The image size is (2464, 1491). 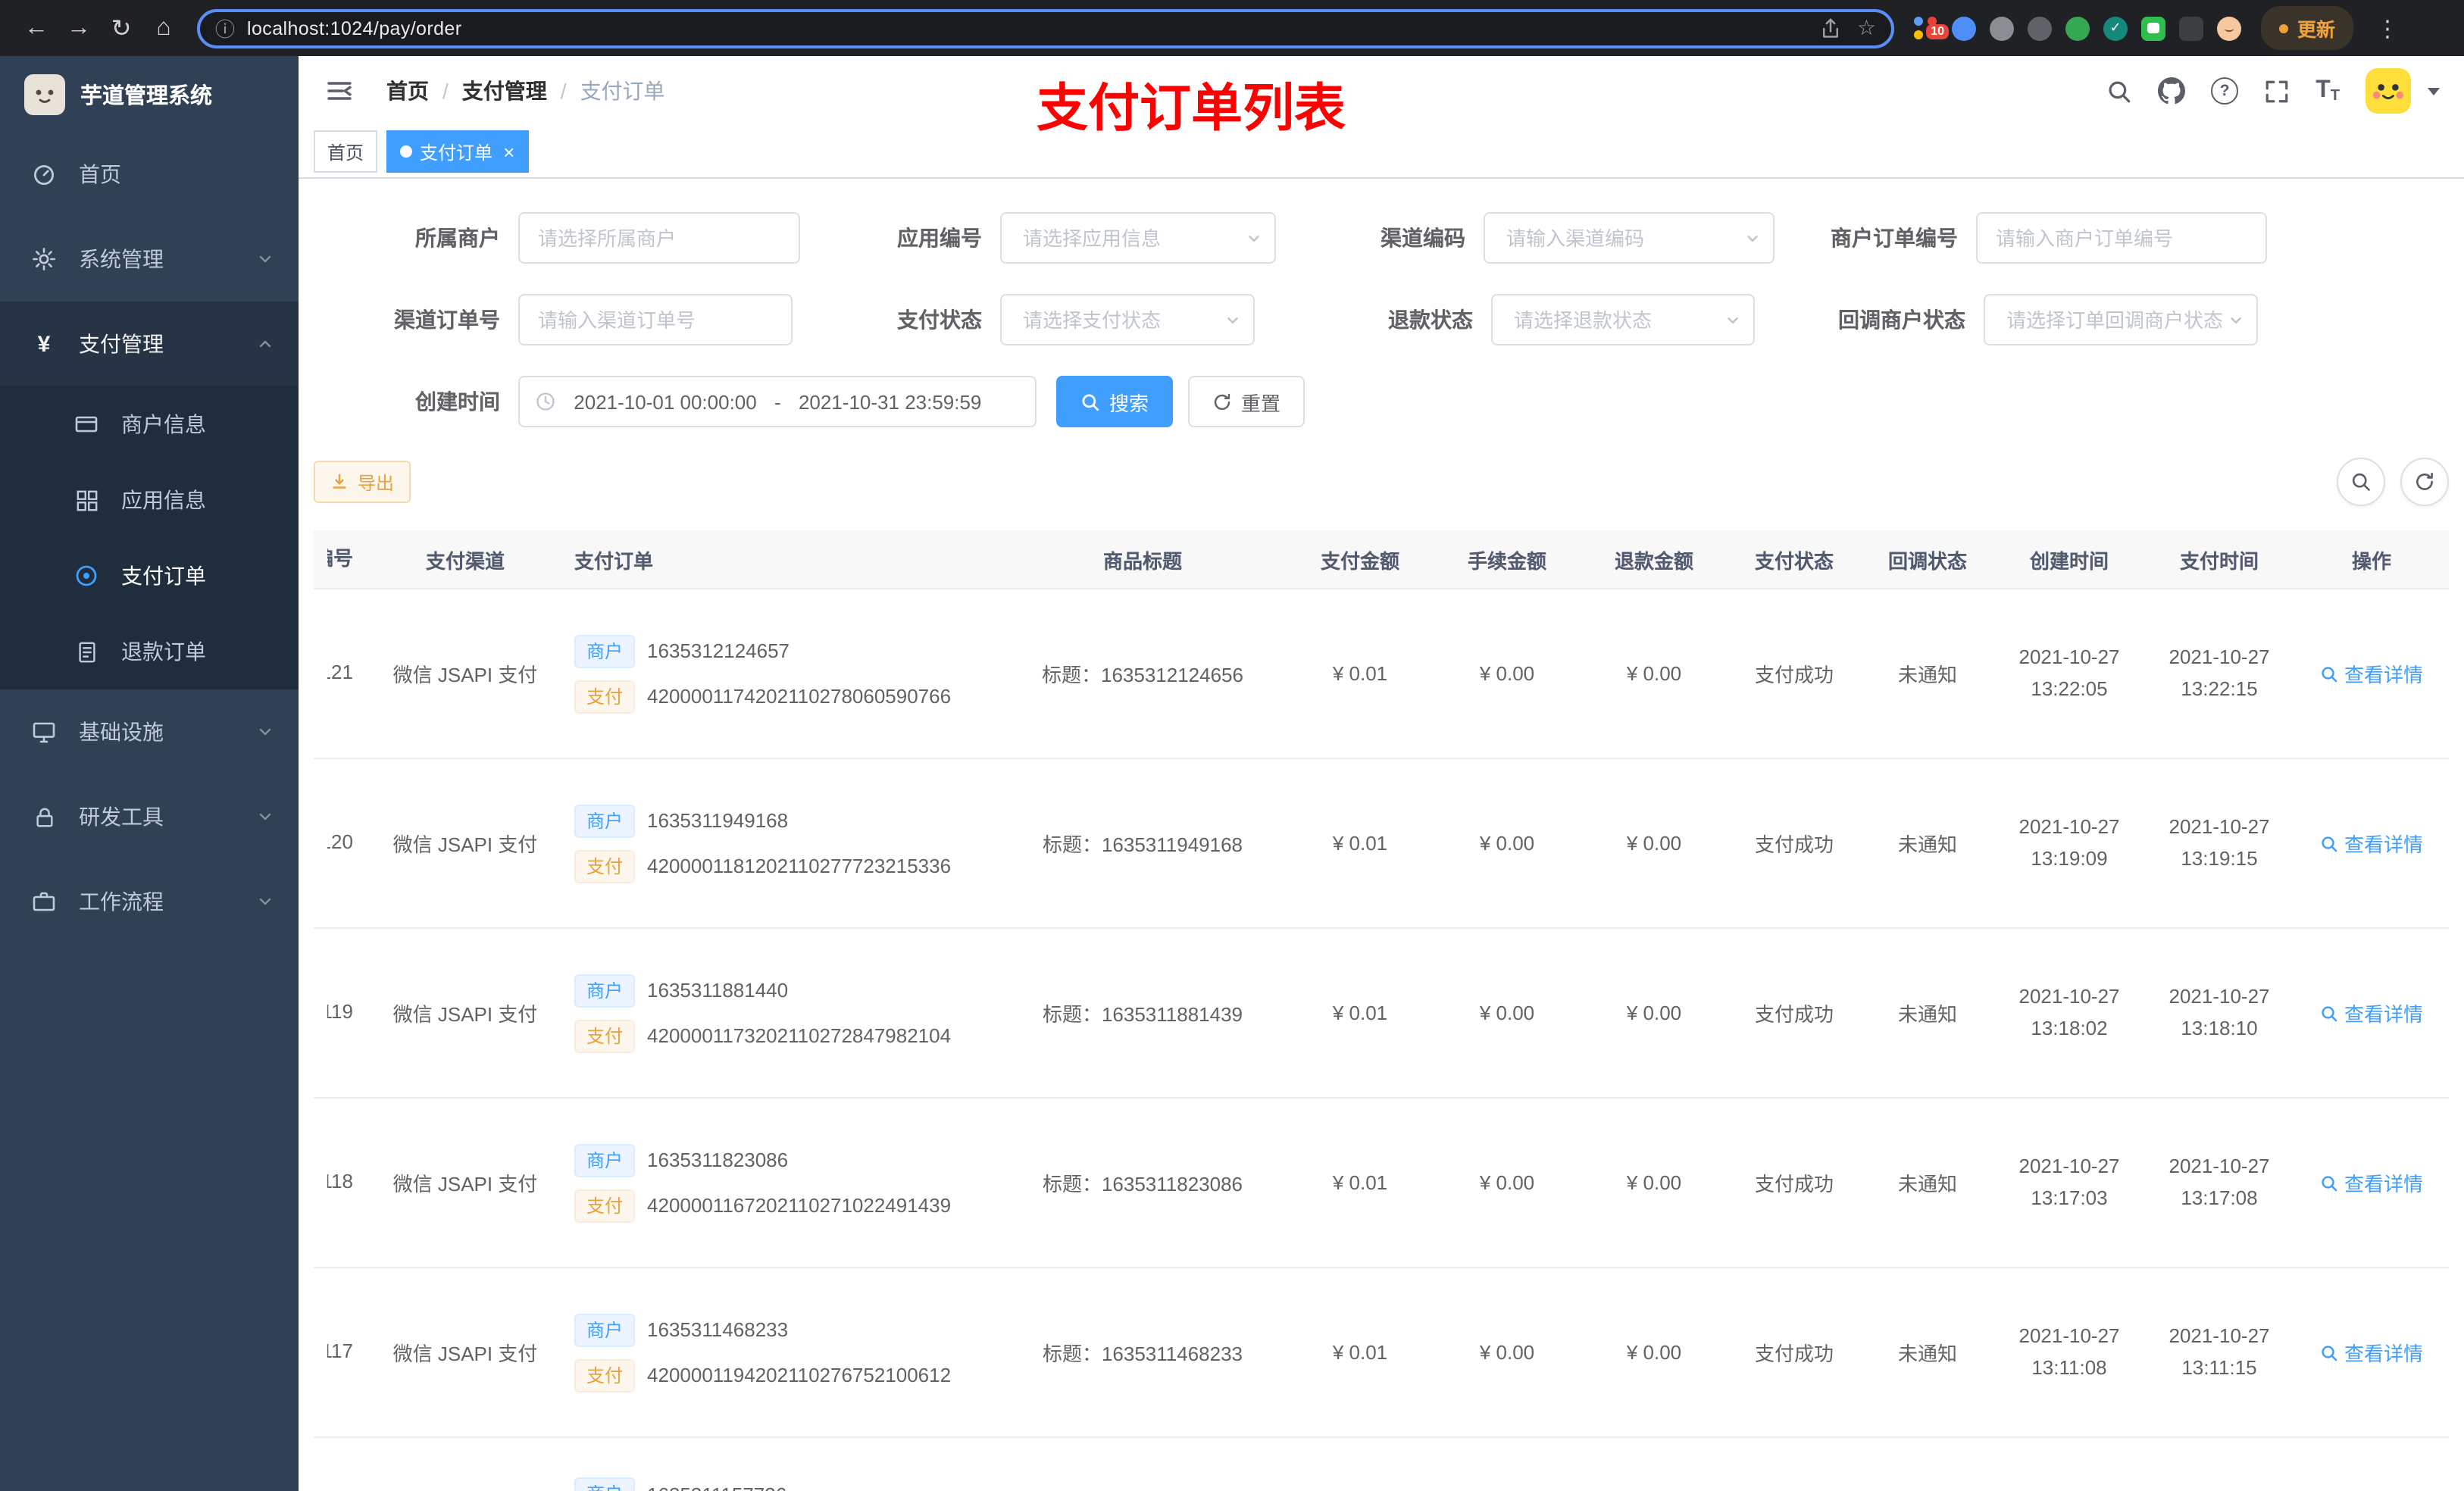 What do you see at coordinates (340, 1010) in the screenshot?
I see `cell-order-id: 119` at bounding box center [340, 1010].